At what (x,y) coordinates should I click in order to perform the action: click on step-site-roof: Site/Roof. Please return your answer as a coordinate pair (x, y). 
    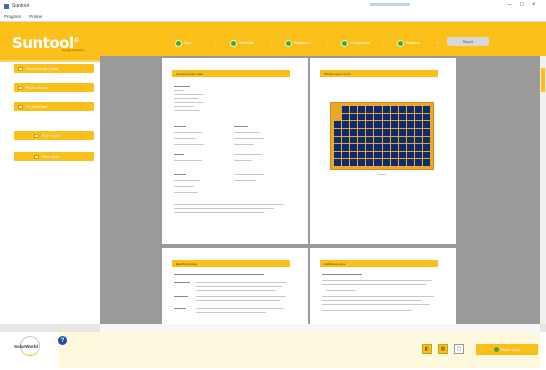
    Looking at the image, I should click on (241, 43).